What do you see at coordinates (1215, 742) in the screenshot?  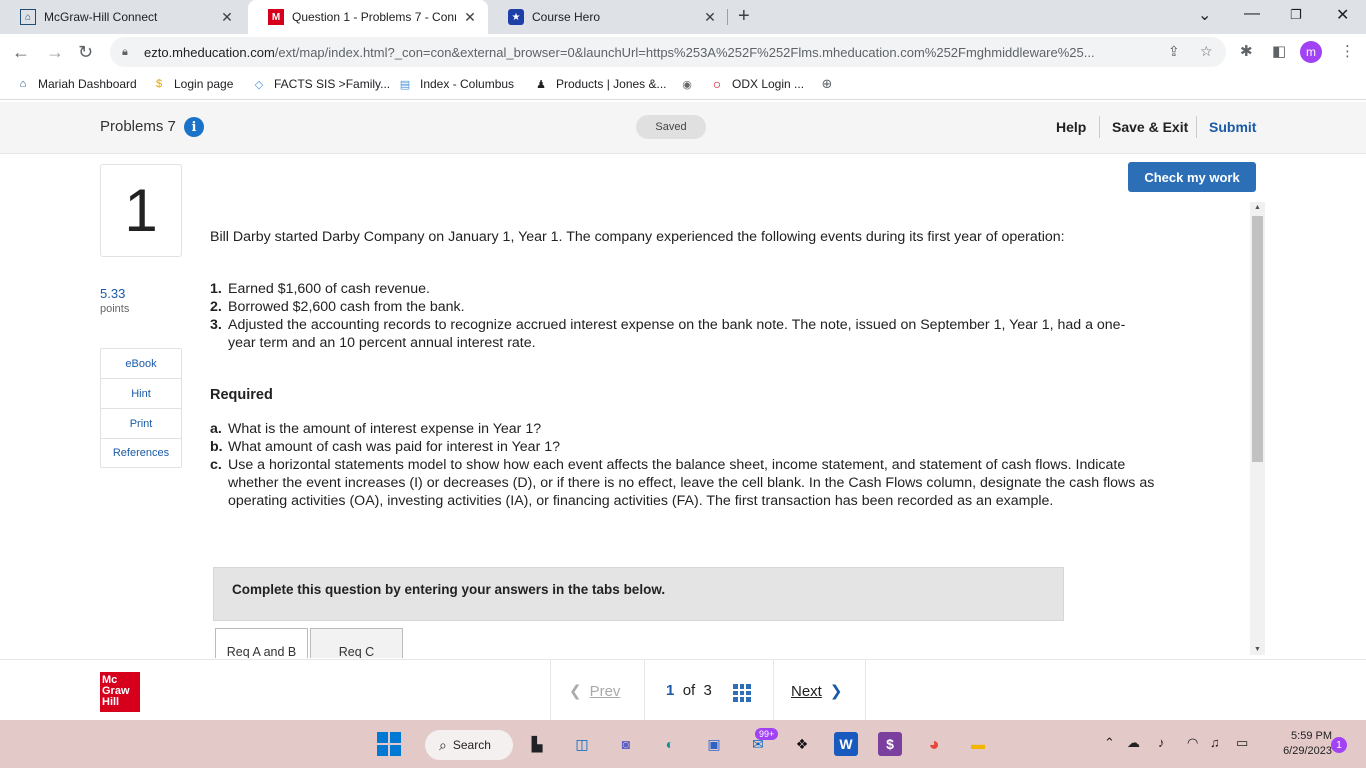 I see `volume-icon: ♫` at bounding box center [1215, 742].